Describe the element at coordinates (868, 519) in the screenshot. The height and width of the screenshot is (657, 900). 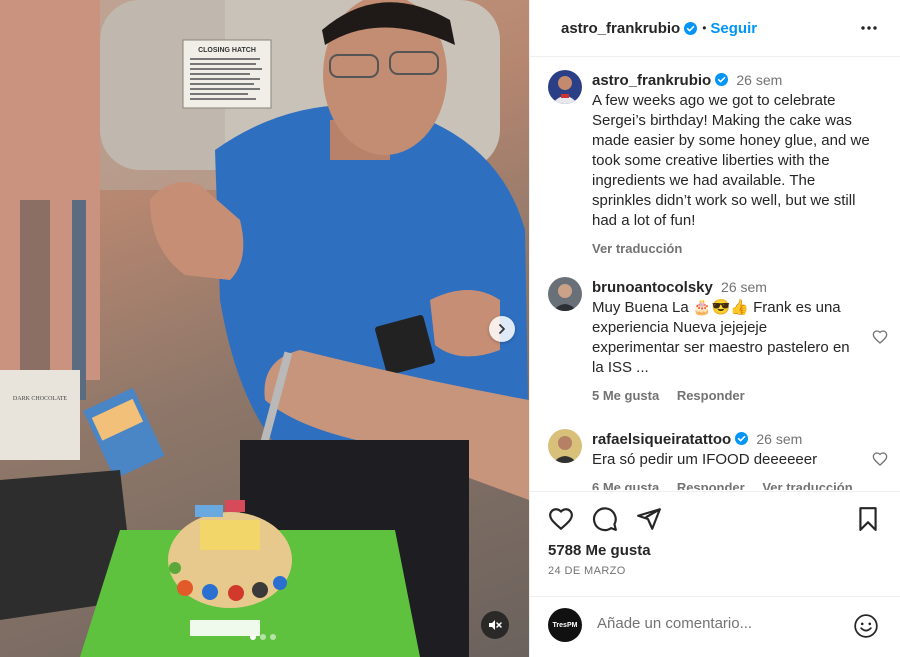
I see `save-bookmark-icon` at that location.